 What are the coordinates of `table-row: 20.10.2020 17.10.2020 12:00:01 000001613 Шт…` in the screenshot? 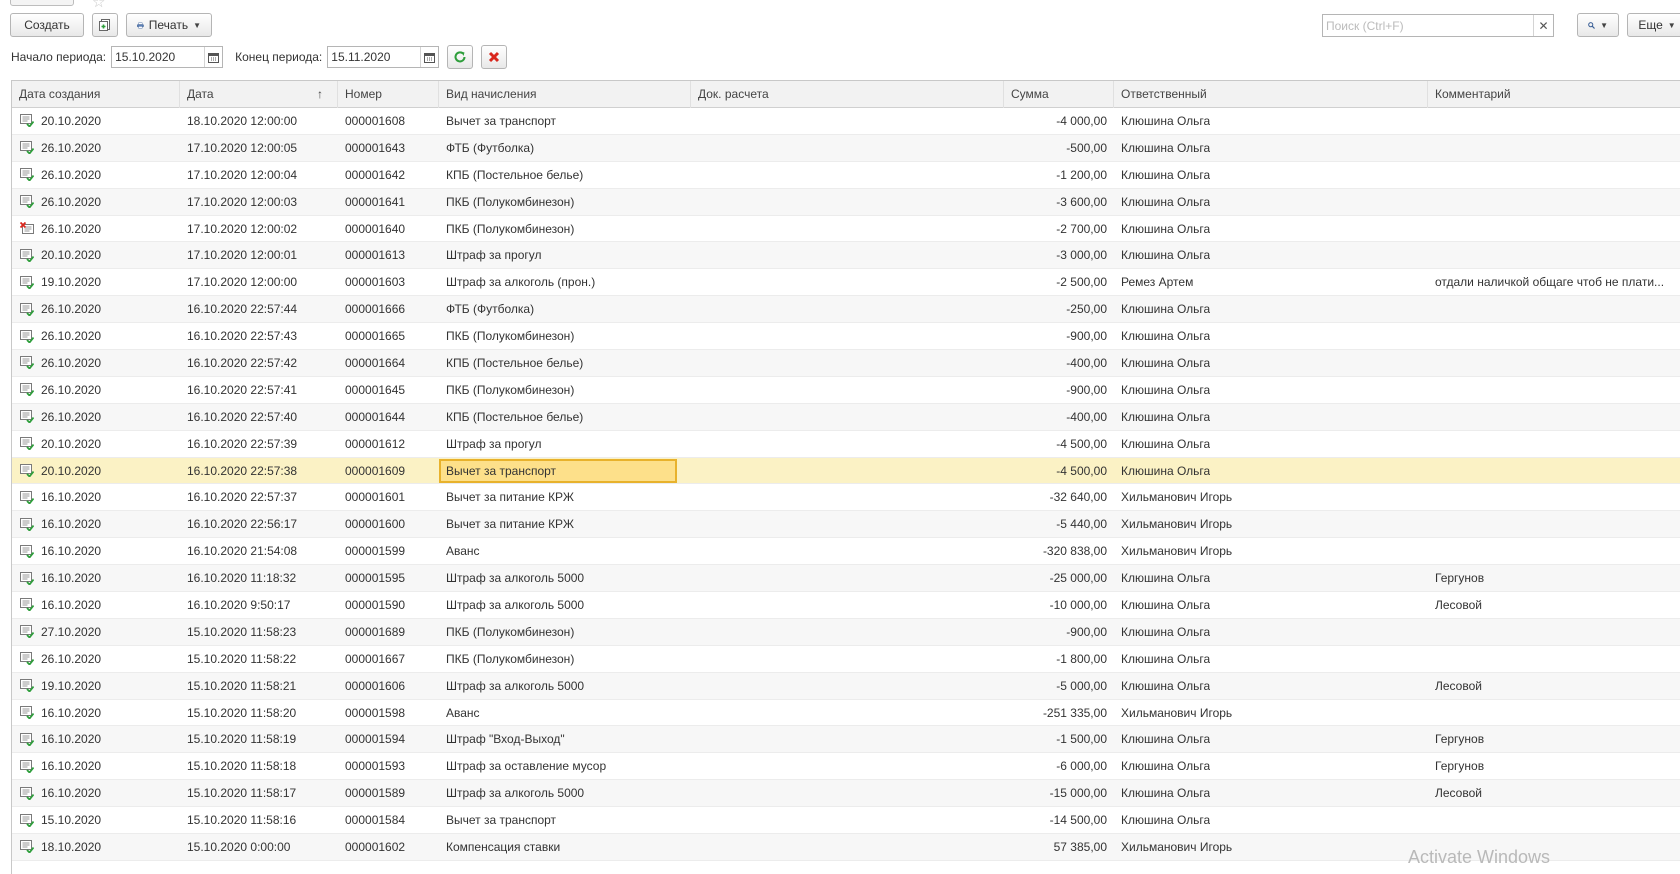 It's located at (846, 256).